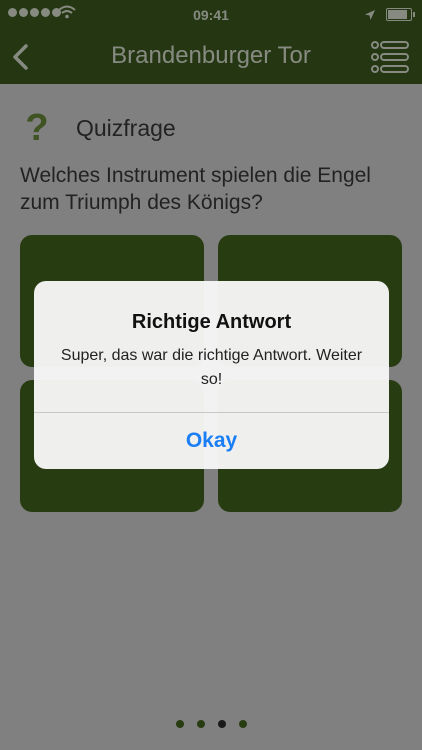 This screenshot has height=750, width=422. Describe the element at coordinates (211, 322) in the screenshot. I see `alert-title: Richtige Antwort` at that location.